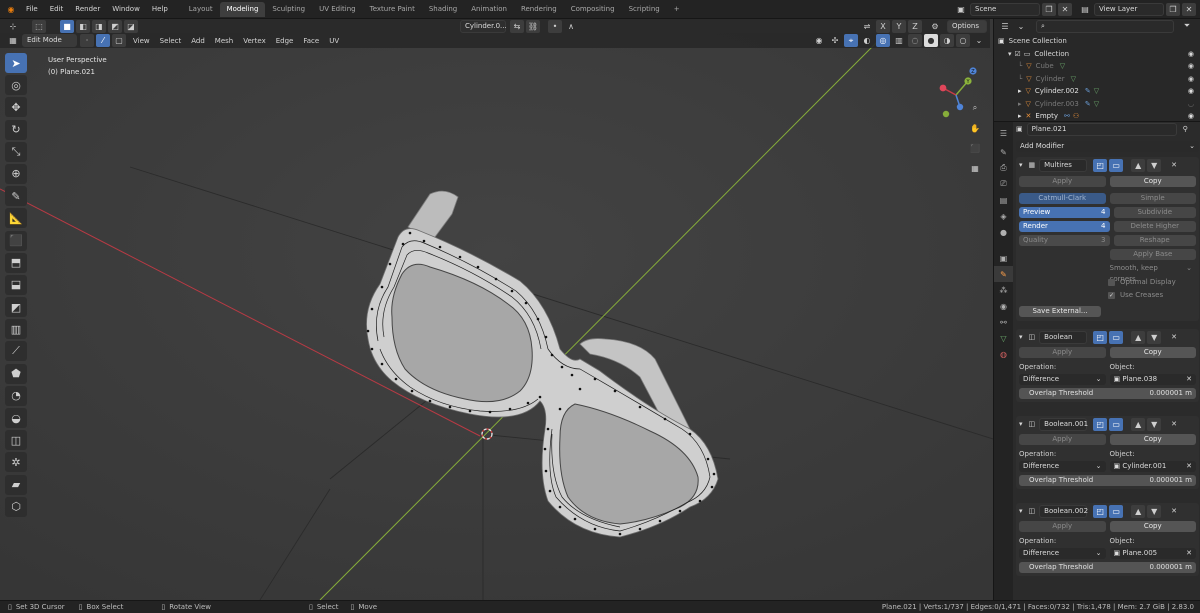 Image resolution: width=1200 pixels, height=613 pixels. Describe the element at coordinates (201, 9) in the screenshot. I see `tab-layout: Layout` at that location.